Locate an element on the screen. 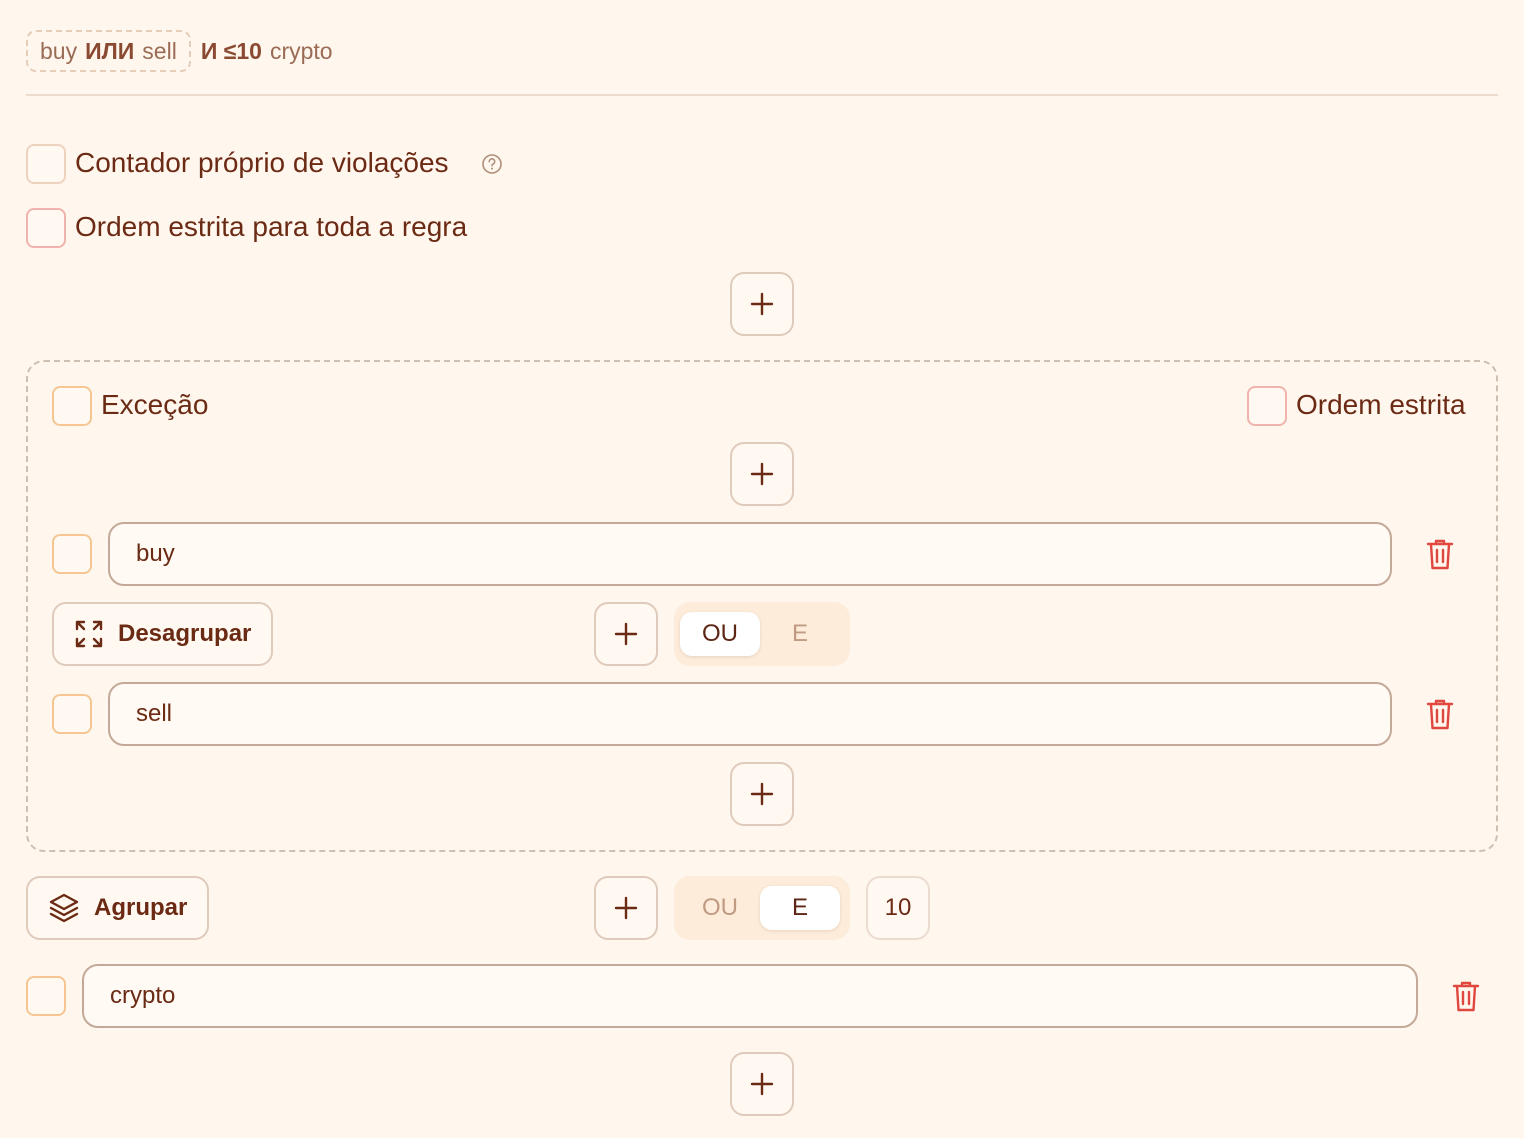 The height and width of the screenshot is (1138, 1524). group-button: Agrupar is located at coordinates (118, 908).